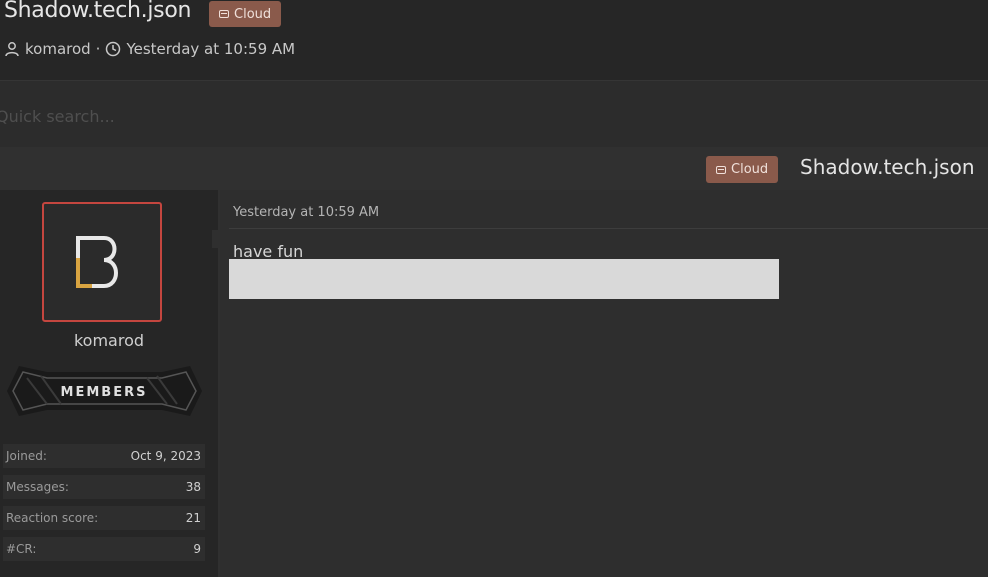  What do you see at coordinates (21, 549) in the screenshot?
I see `stat-label: #CR:` at bounding box center [21, 549].